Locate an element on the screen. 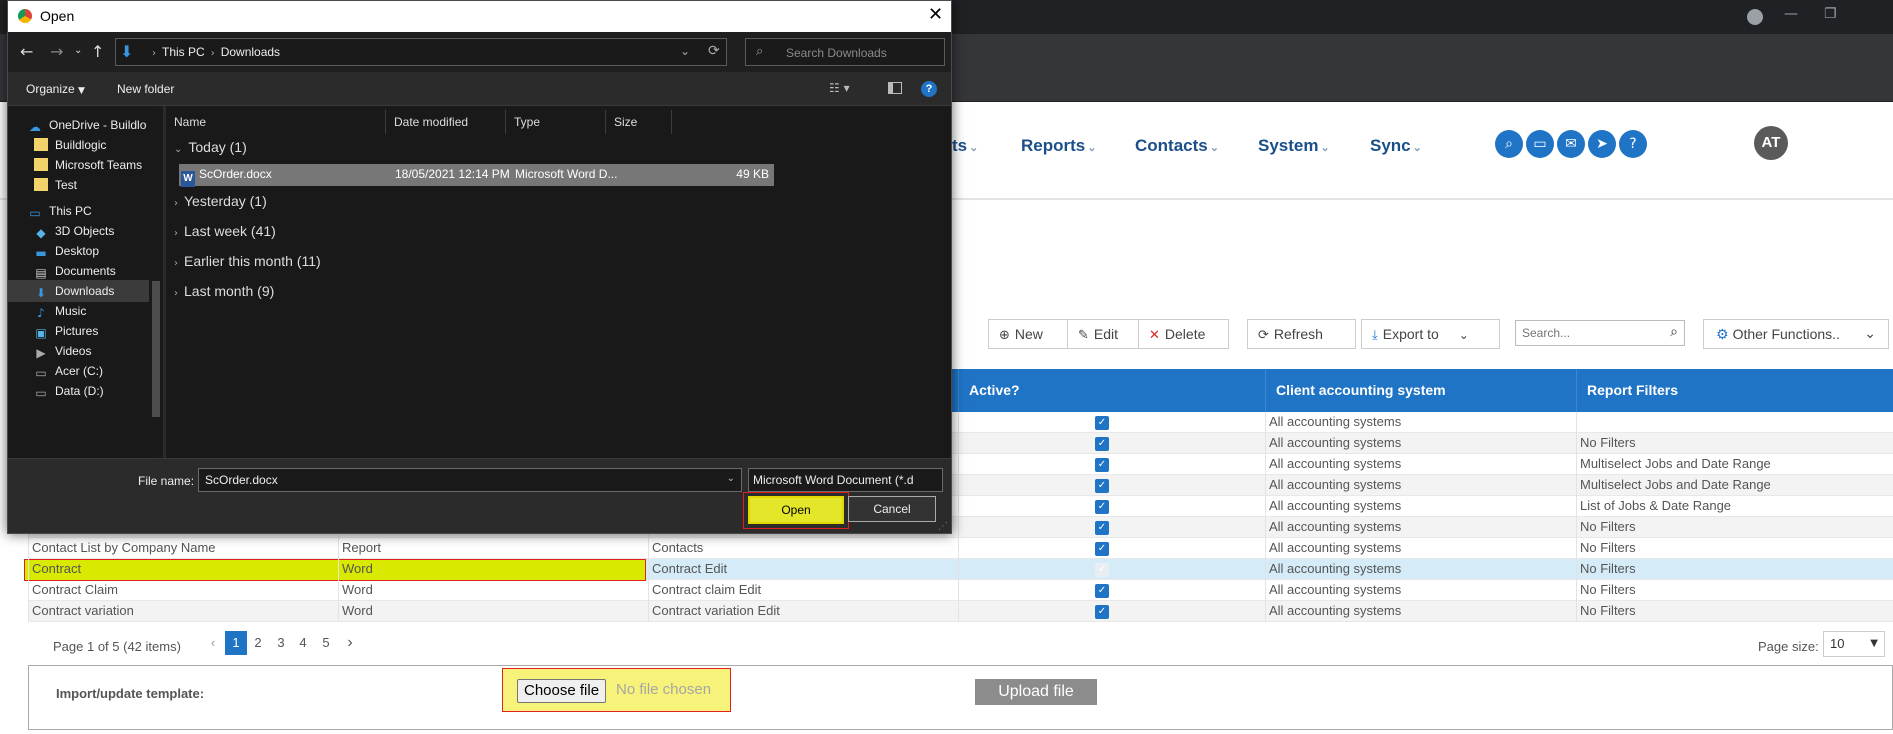 The image size is (1893, 734). column-header-name: Name is located at coordinates (276, 122).